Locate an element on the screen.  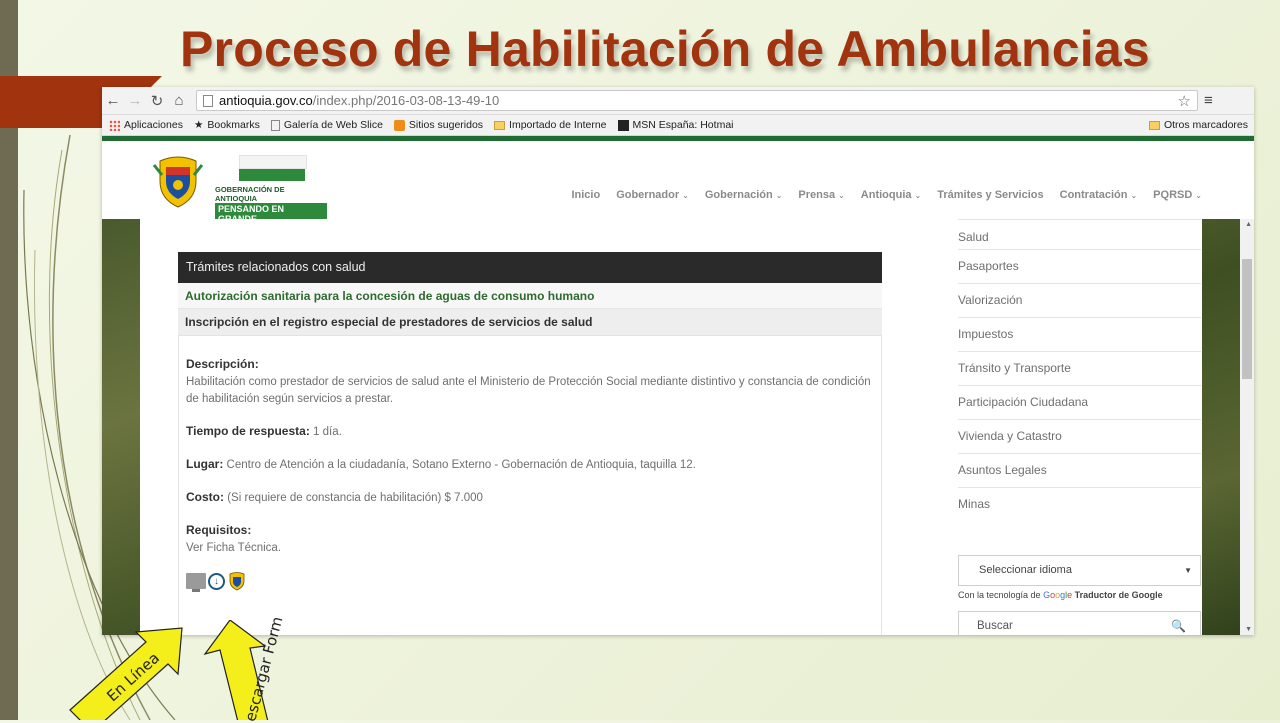
google-logo: Google is located at coordinates (1058, 595).